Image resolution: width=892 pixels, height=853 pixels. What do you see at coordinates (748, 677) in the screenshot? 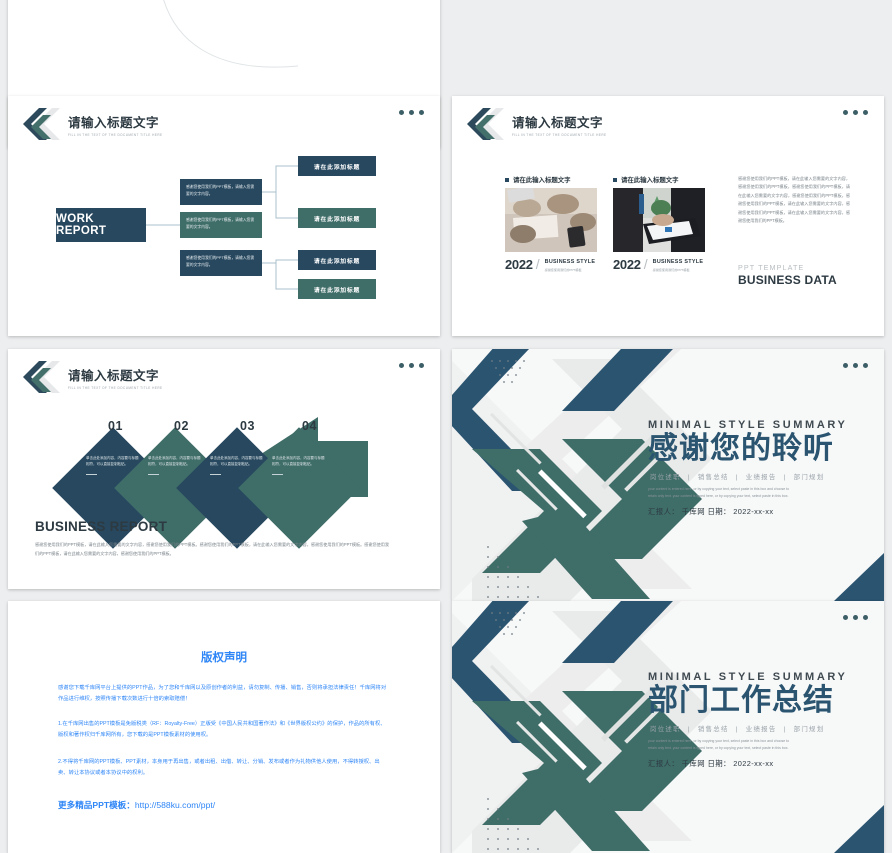
I see `slide6-eyebrow: MINIMAL STYLE SUMMARY` at bounding box center [748, 677].